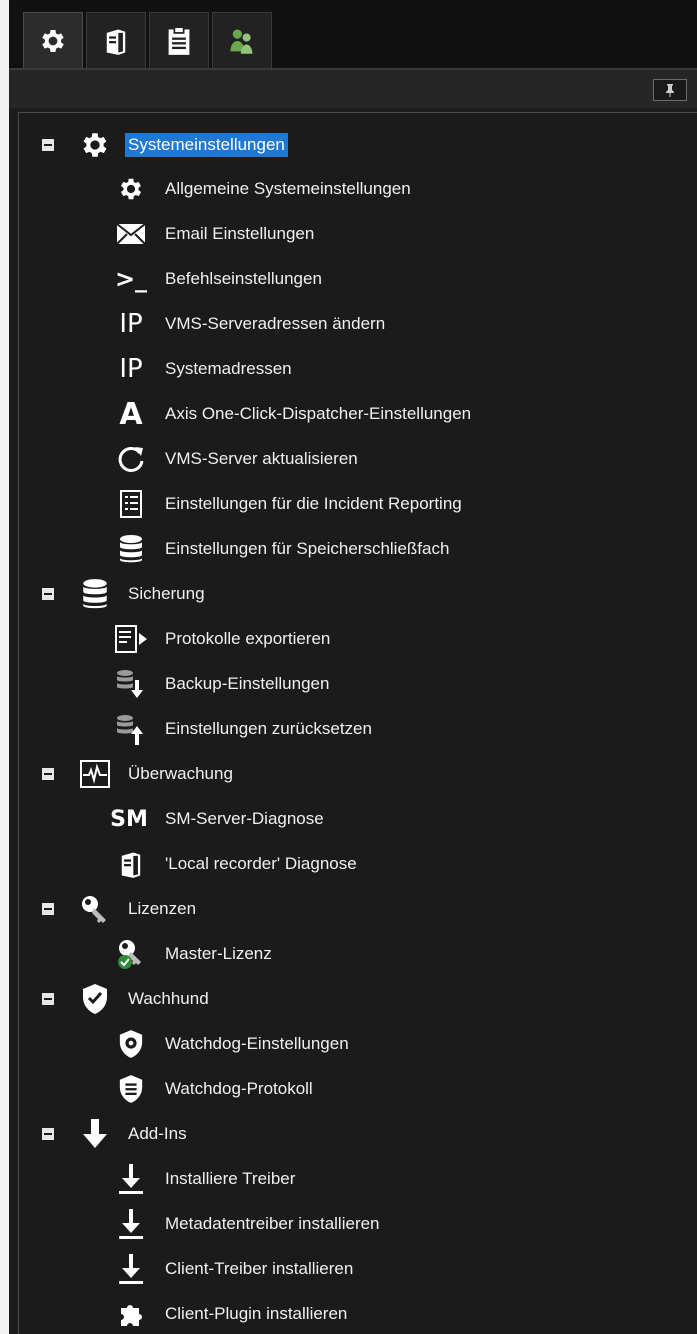  Describe the element at coordinates (318, 413) in the screenshot. I see `tree-label: Axis One-Click-Dispatcher-Einstellungen` at that location.